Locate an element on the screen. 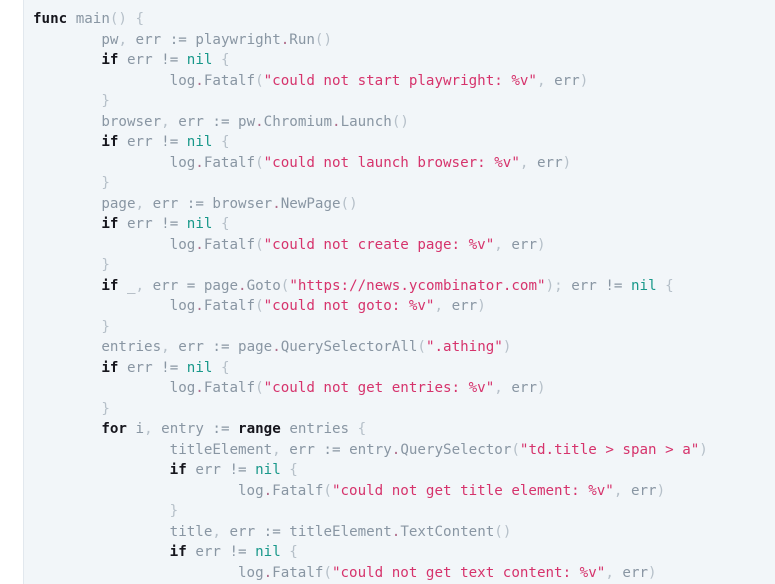 This screenshot has height=584, width=775. code-token-str: "could not get text content: %v" is located at coordinates (468, 572).